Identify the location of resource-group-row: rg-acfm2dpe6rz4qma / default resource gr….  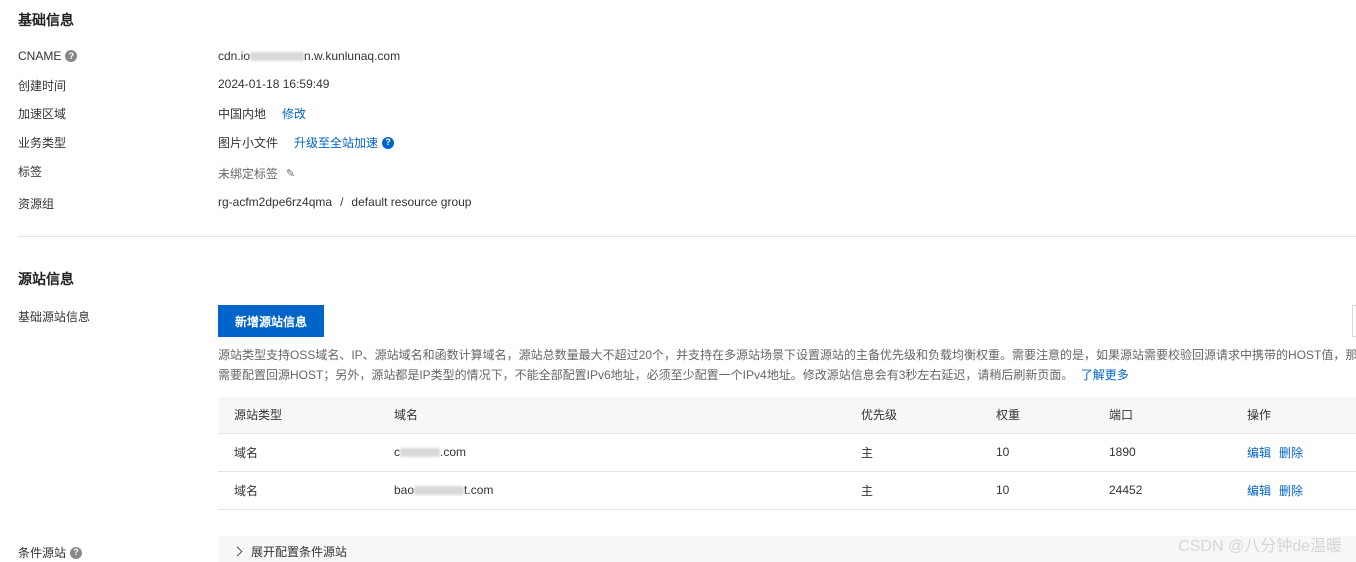
(344, 202).